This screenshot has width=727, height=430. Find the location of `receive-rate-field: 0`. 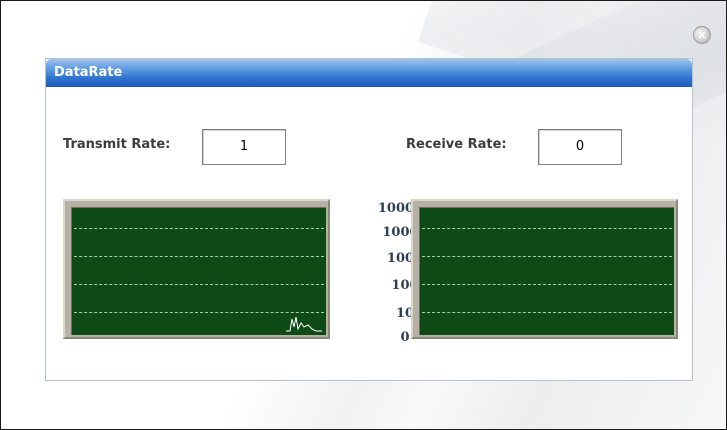

receive-rate-field: 0 is located at coordinates (580, 147).